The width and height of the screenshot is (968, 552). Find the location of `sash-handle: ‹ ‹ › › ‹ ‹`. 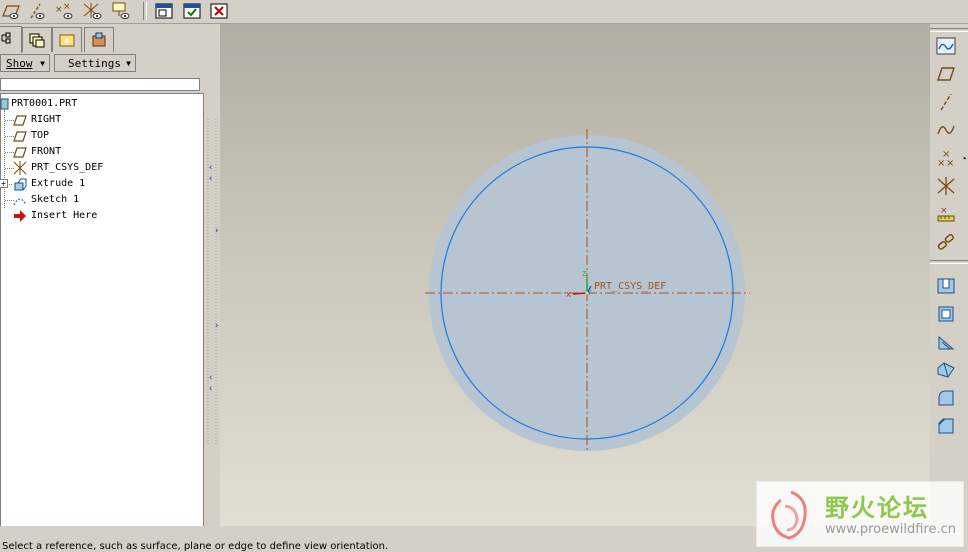

sash-handle: ‹ ‹ › › ‹ ‹ is located at coordinates (213, 281).